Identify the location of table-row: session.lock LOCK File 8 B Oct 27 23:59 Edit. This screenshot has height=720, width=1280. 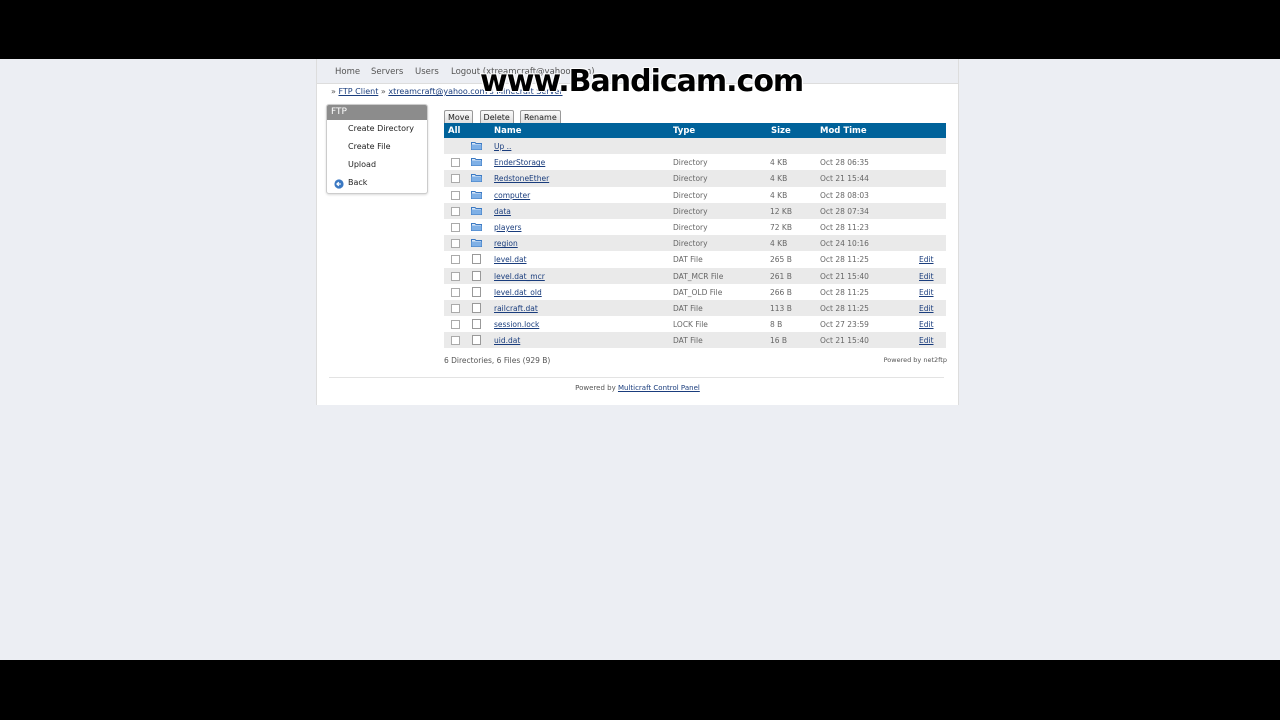
(695, 324).